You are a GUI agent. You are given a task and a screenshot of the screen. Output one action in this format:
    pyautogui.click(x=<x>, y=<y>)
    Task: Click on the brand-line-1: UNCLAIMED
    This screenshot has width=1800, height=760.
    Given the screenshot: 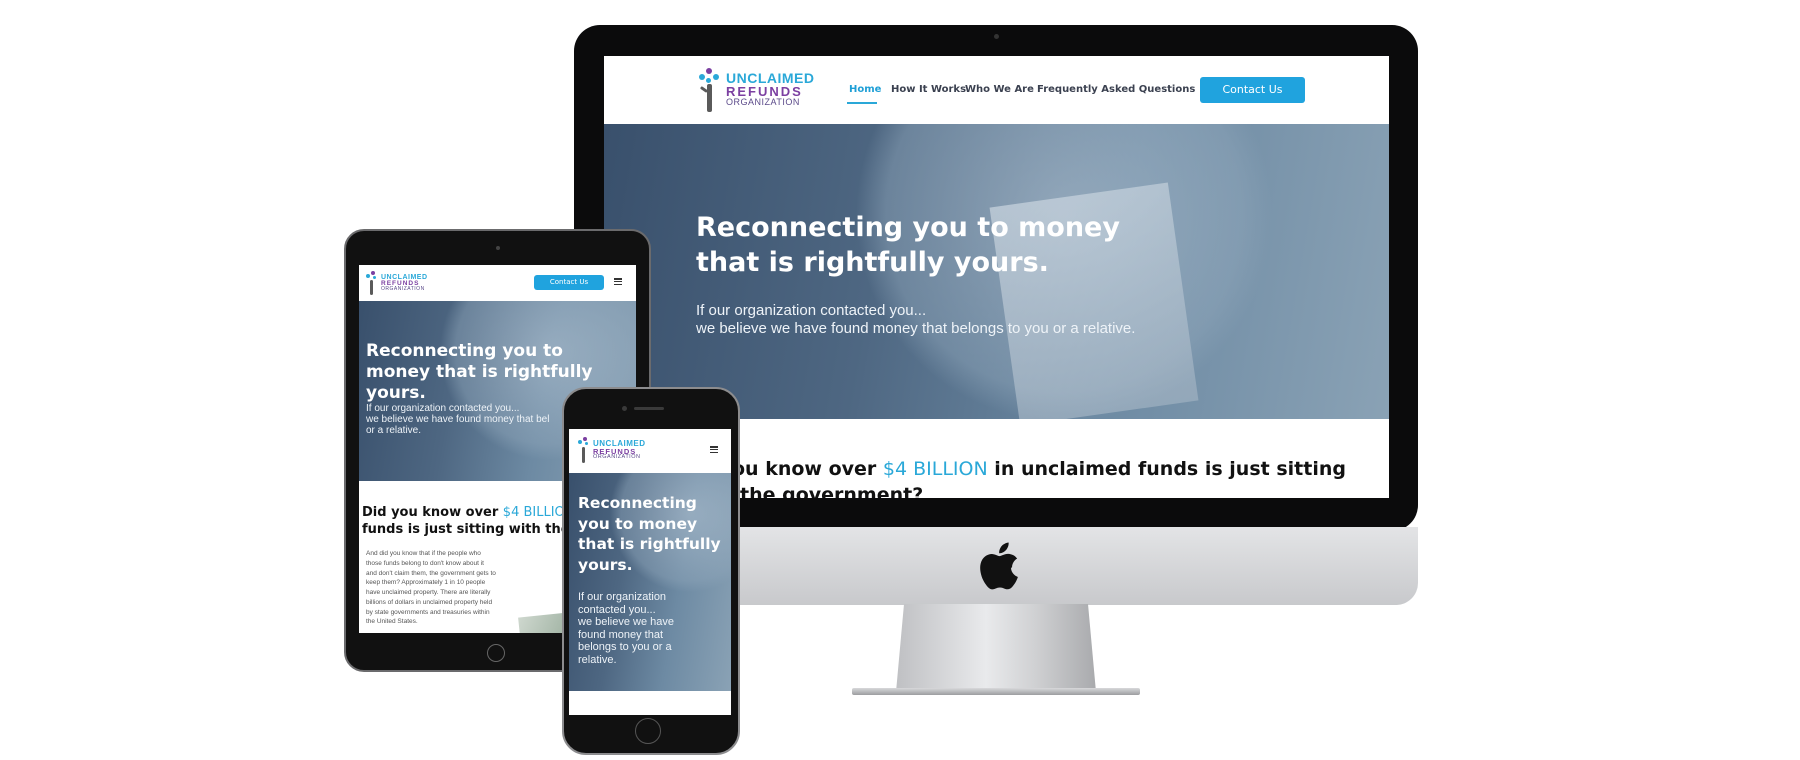 What is the action you would take?
    pyautogui.click(x=770, y=78)
    